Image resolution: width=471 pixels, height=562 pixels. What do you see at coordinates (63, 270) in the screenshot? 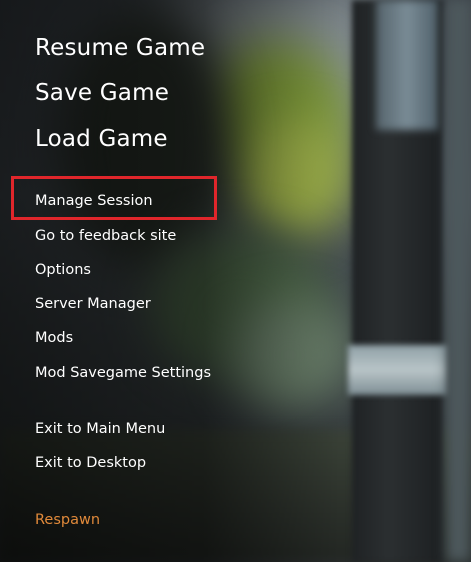
I see `options-button: Options` at bounding box center [63, 270].